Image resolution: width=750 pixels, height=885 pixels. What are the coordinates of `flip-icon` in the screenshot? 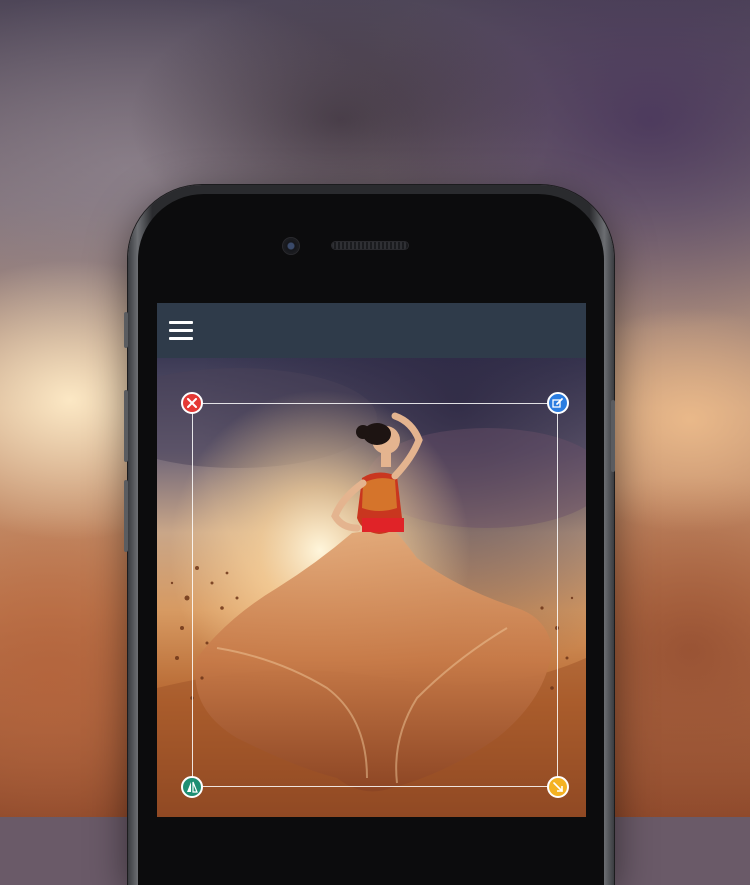 It's located at (192, 787).